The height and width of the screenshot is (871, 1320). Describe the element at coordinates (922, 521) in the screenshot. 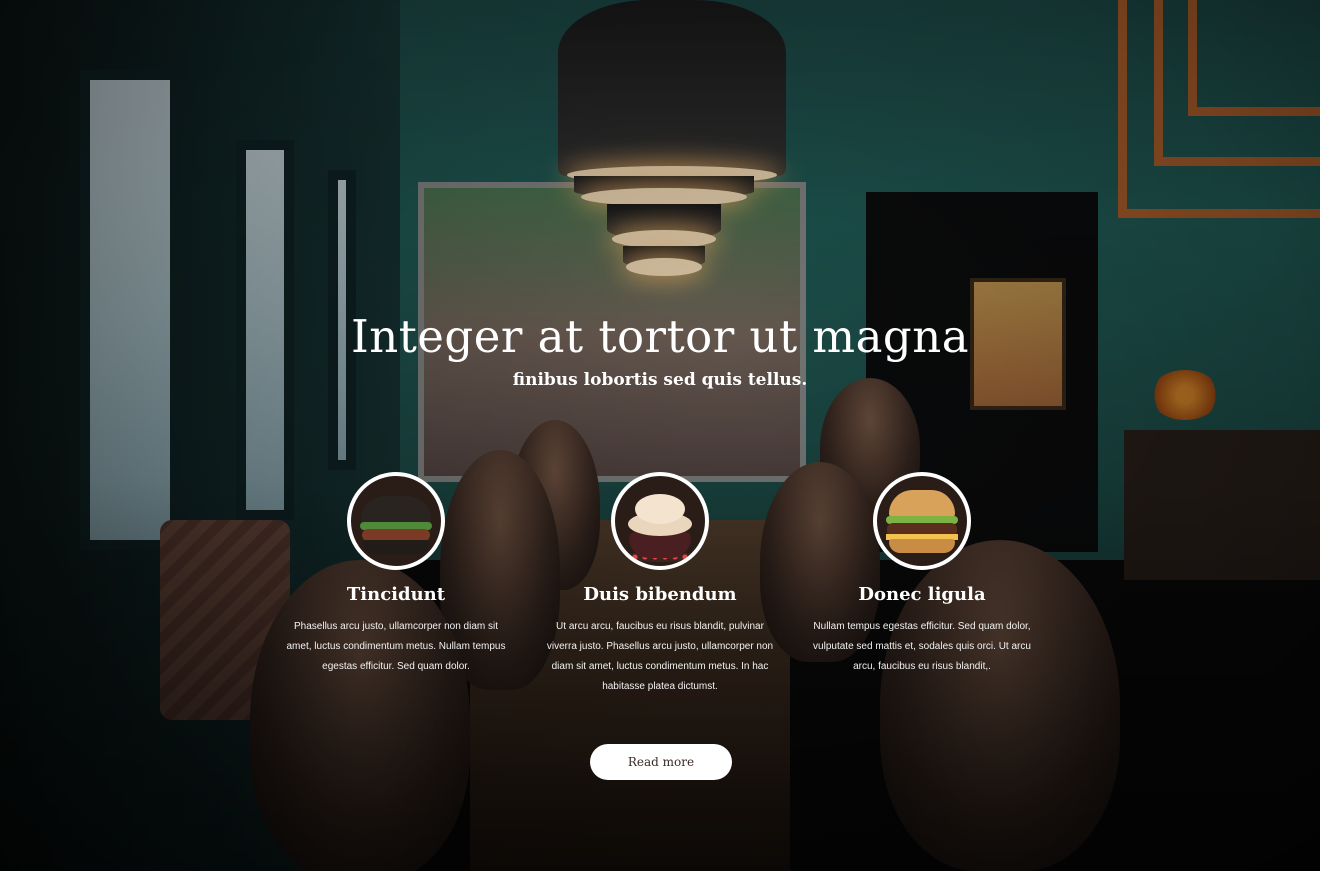

I see `burger-image` at that location.